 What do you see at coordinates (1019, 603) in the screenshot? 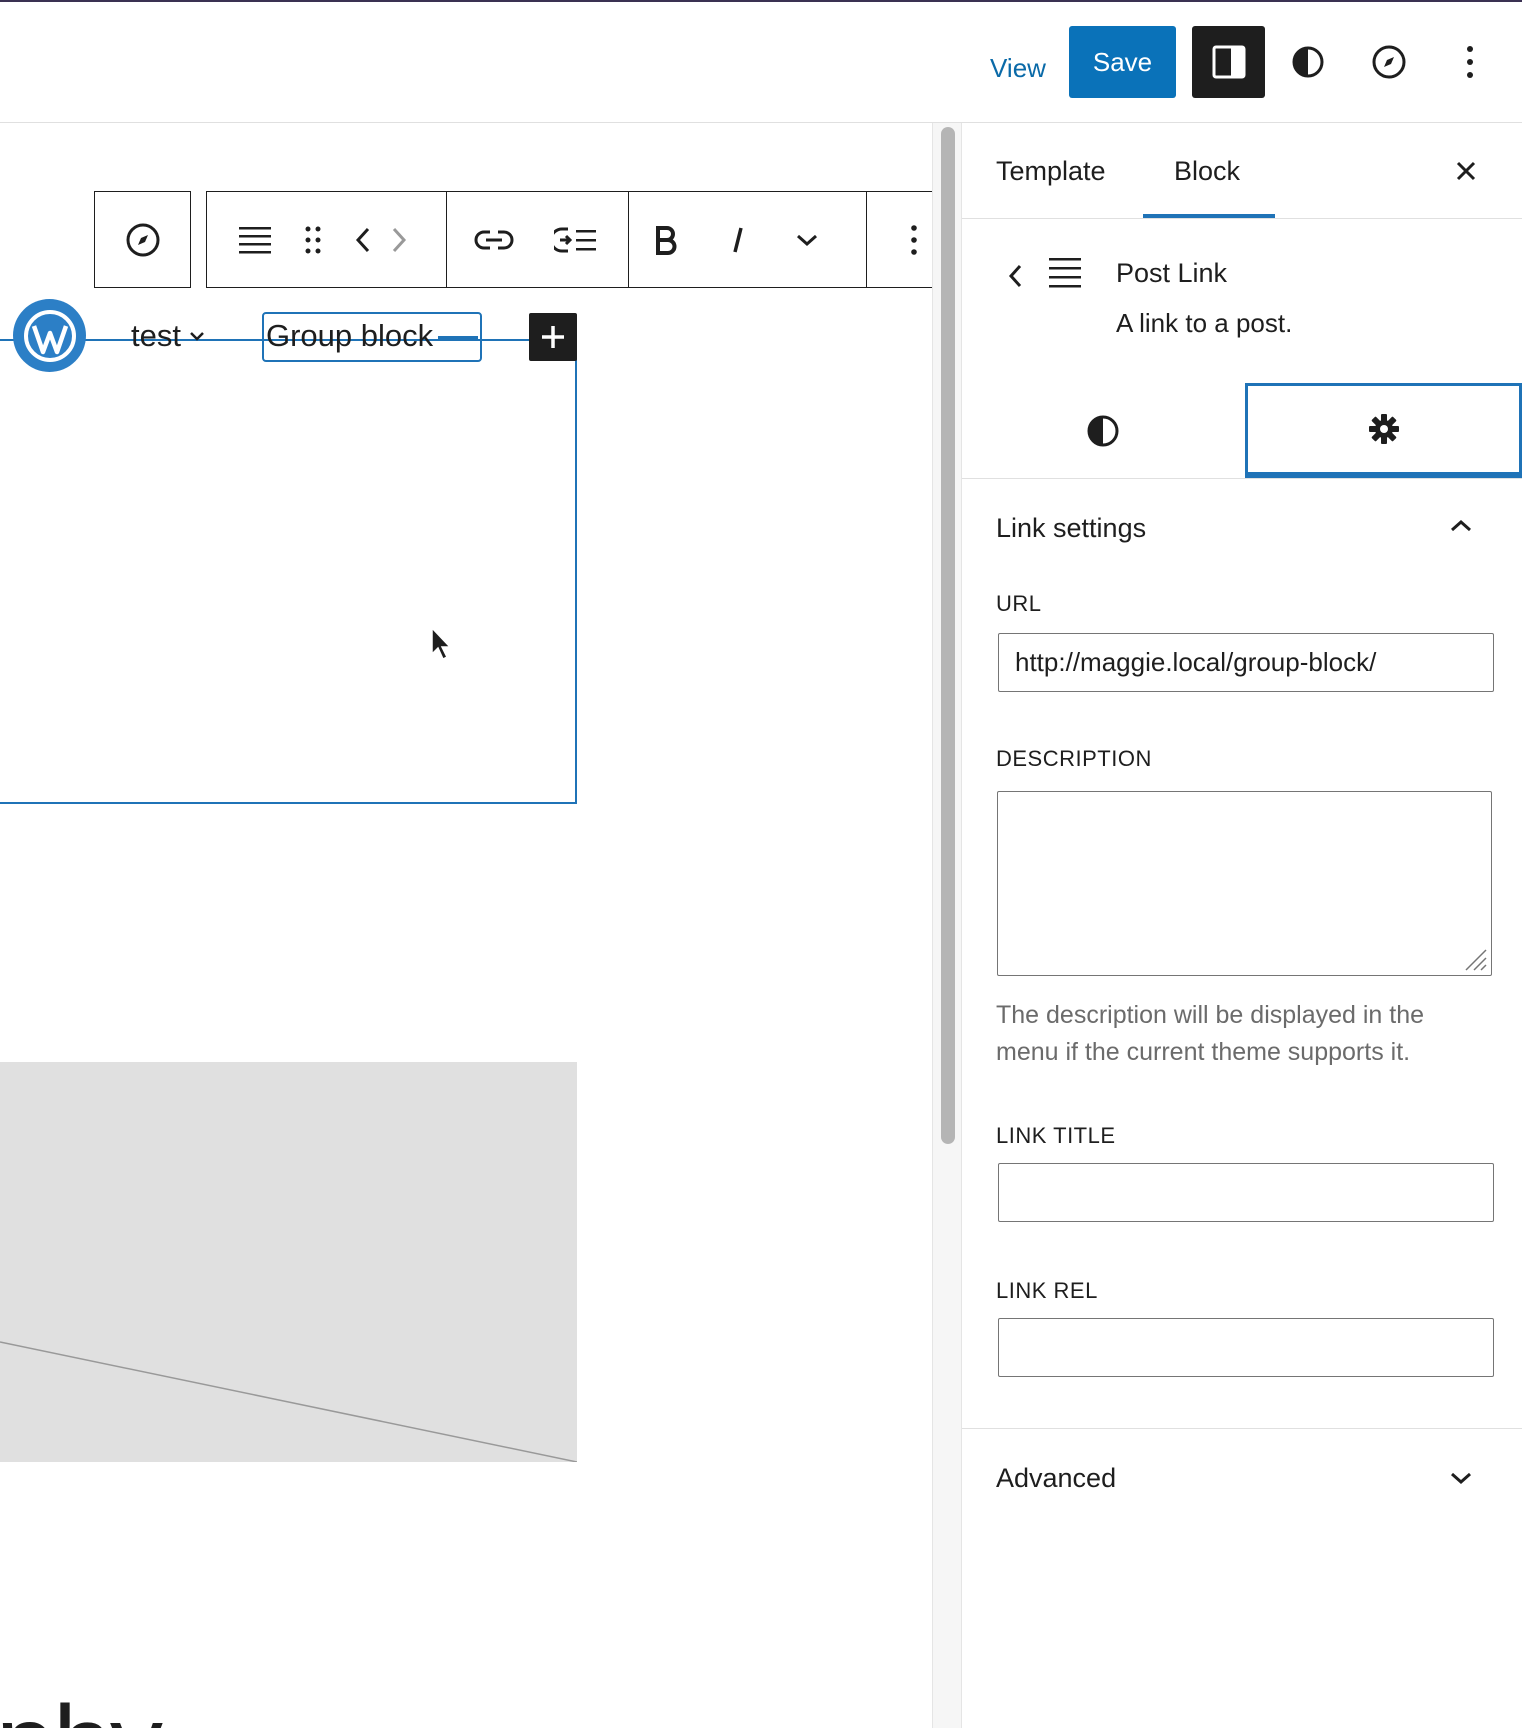
I see `url-label: URL` at bounding box center [1019, 603].